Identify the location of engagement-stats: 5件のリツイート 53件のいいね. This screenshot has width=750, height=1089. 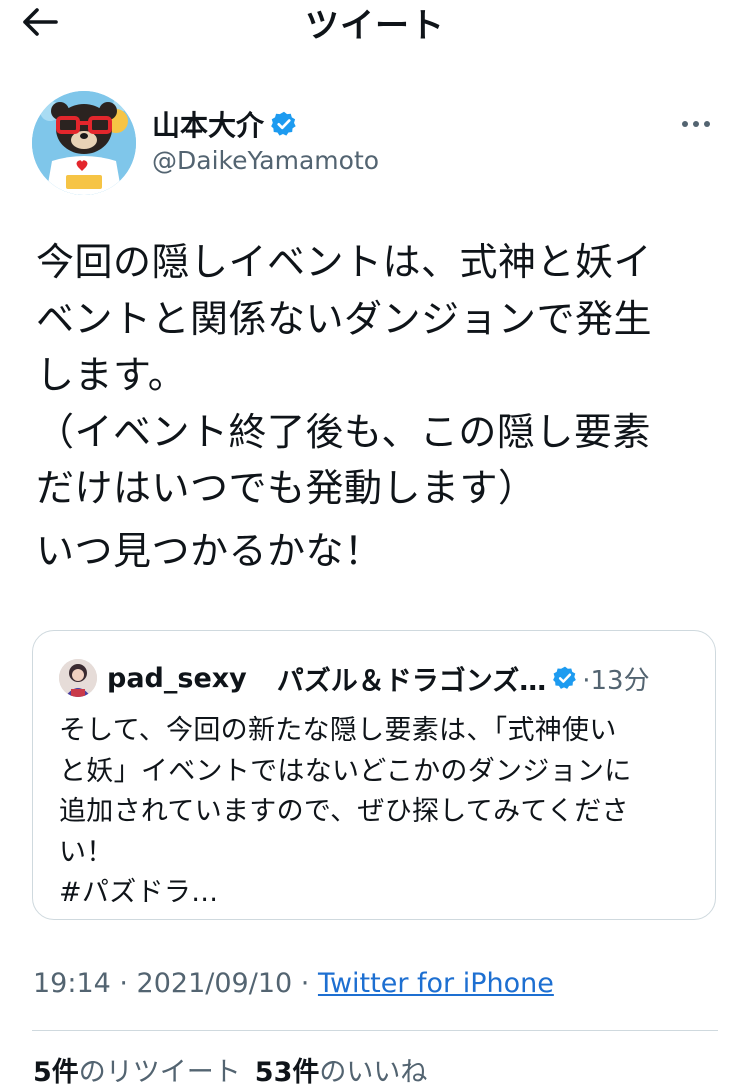
(237, 1069).